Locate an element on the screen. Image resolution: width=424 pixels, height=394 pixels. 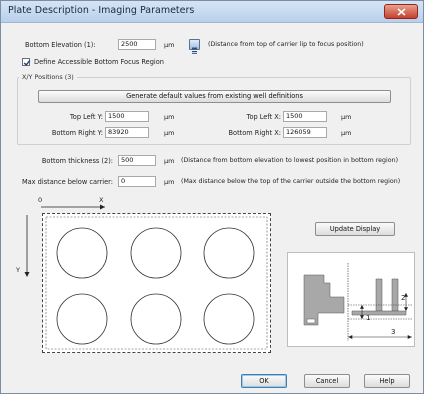
bottom-thickness-label: Bottom thickness (2): is located at coordinates (77, 161).